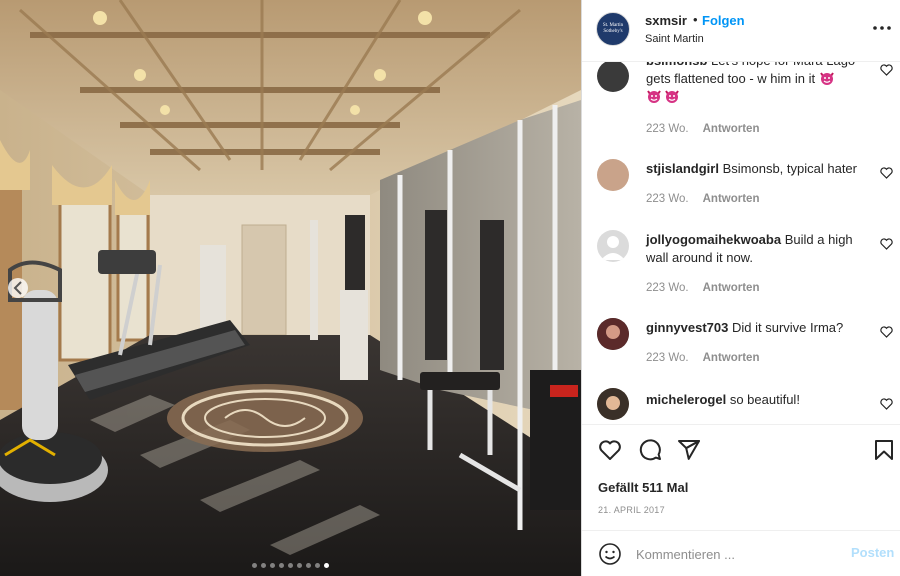 The width and height of the screenshot is (900, 576). I want to click on comment-username: bsimonsb, so click(676, 65).